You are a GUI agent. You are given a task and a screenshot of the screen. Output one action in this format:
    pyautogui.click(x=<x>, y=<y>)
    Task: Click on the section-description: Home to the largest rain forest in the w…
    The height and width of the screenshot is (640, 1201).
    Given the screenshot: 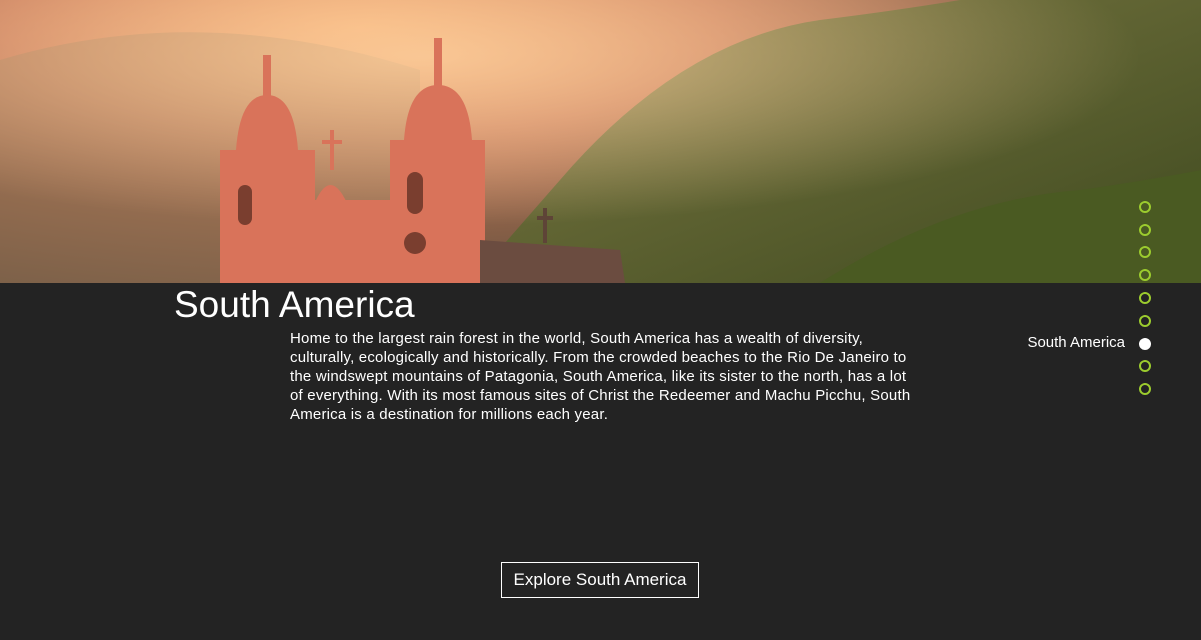 What is the action you would take?
    pyautogui.click(x=600, y=376)
    